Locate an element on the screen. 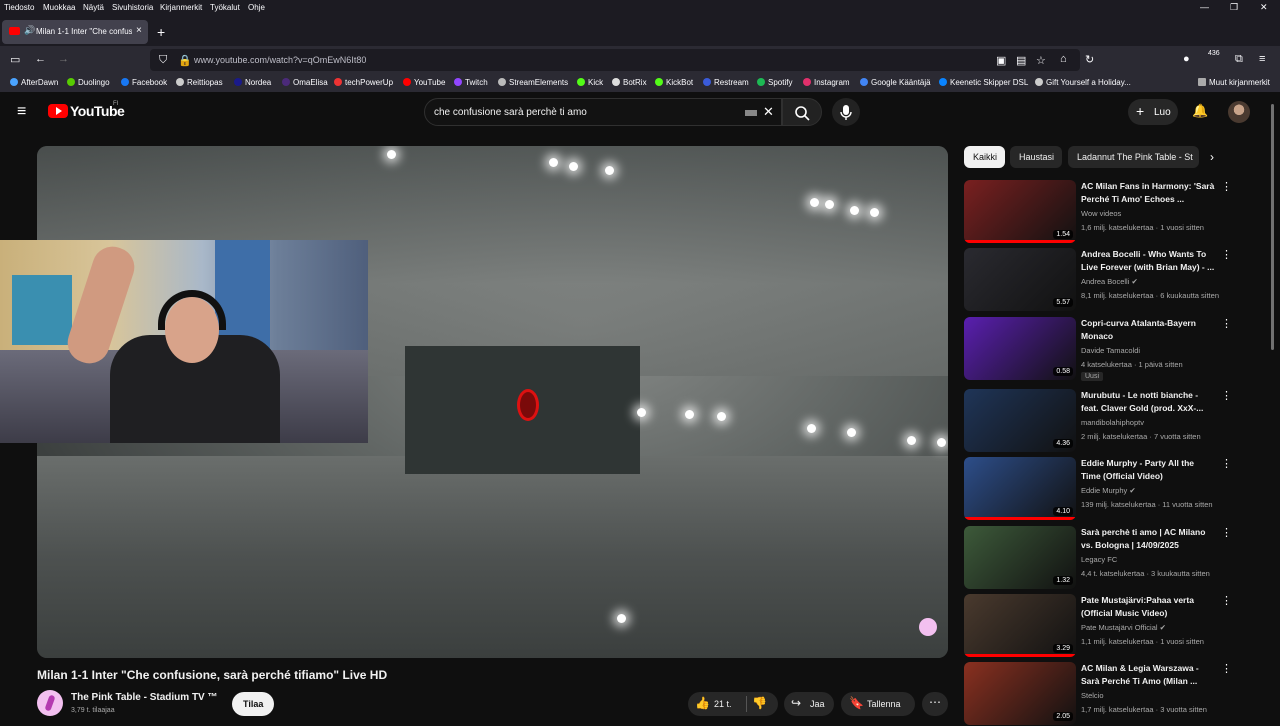 The width and height of the screenshot is (1280, 726). account-icon: ● is located at coordinates (1186, 59).